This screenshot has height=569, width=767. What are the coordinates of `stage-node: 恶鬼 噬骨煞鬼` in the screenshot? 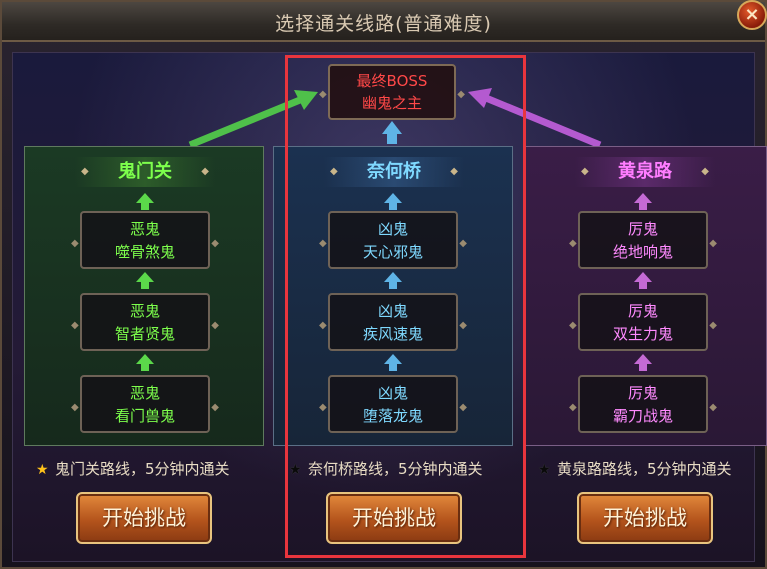 It's located at (145, 240).